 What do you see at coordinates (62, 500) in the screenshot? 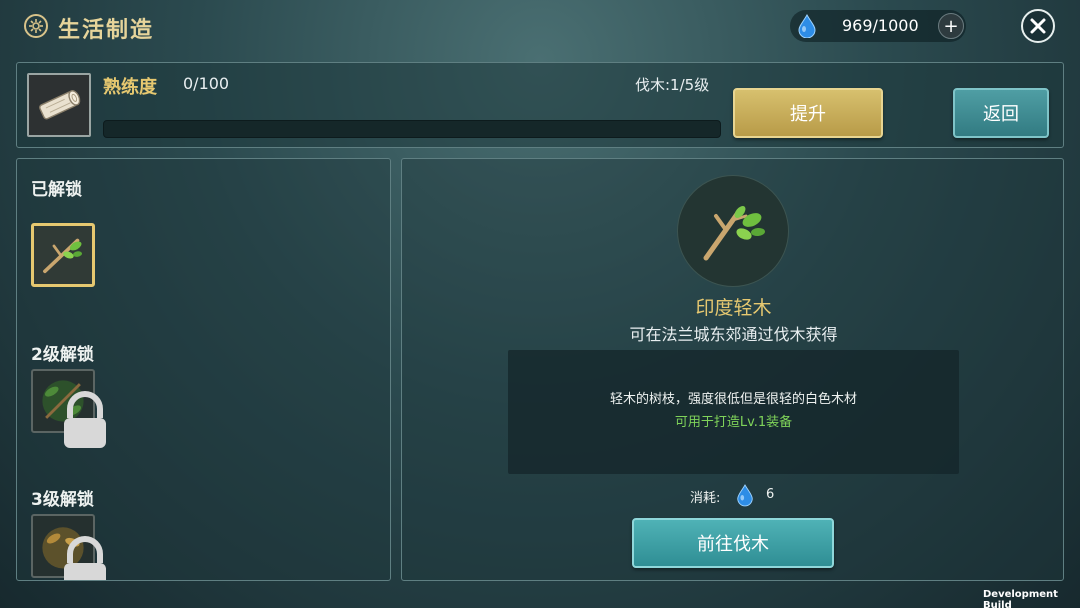
I see `level3-section-label: 3级解锁` at bounding box center [62, 500].